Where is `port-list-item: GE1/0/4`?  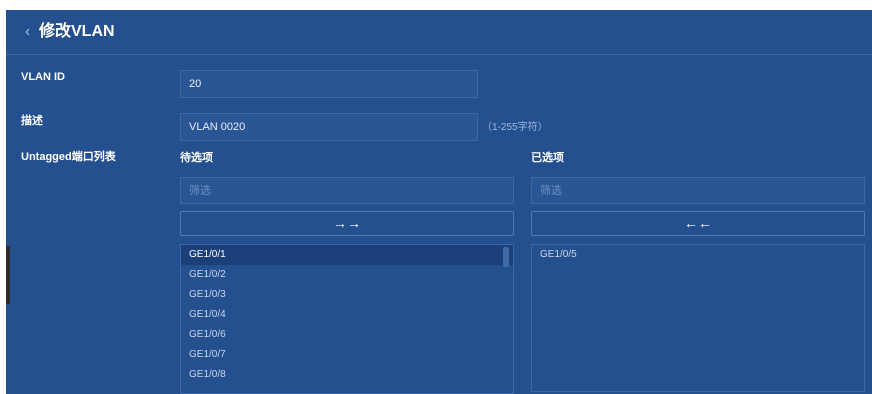 port-list-item: GE1/0/4 is located at coordinates (347, 315).